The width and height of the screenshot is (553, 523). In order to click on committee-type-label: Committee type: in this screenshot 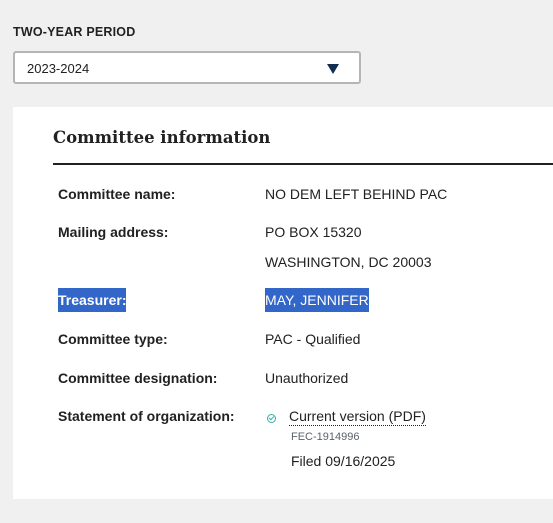, I will do `click(113, 339)`.